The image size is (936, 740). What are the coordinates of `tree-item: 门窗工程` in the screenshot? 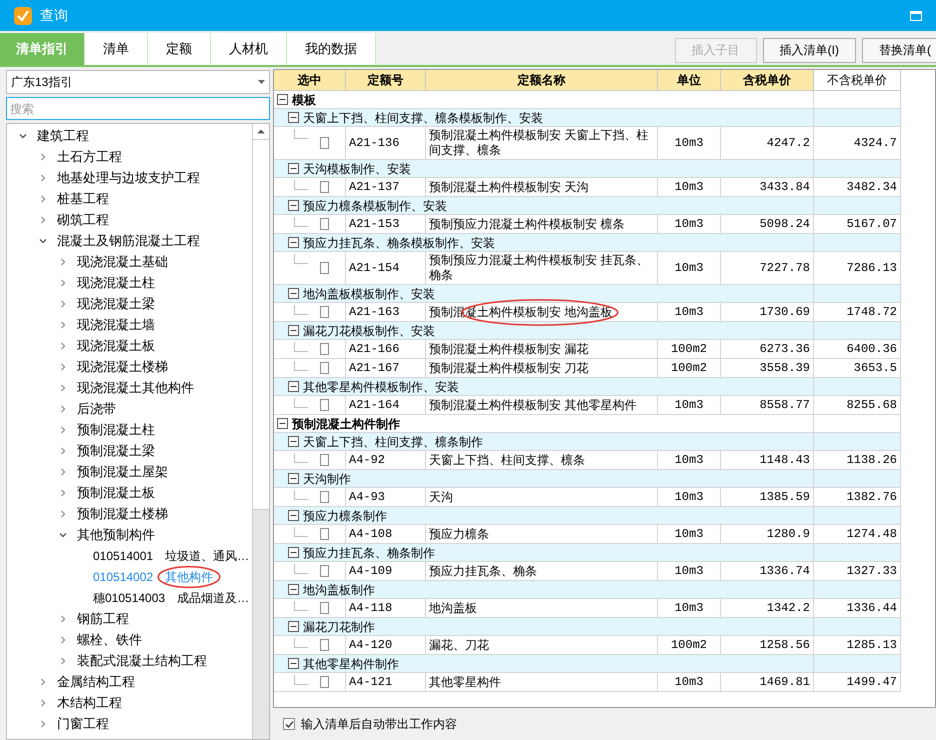 It's located at (83, 724).